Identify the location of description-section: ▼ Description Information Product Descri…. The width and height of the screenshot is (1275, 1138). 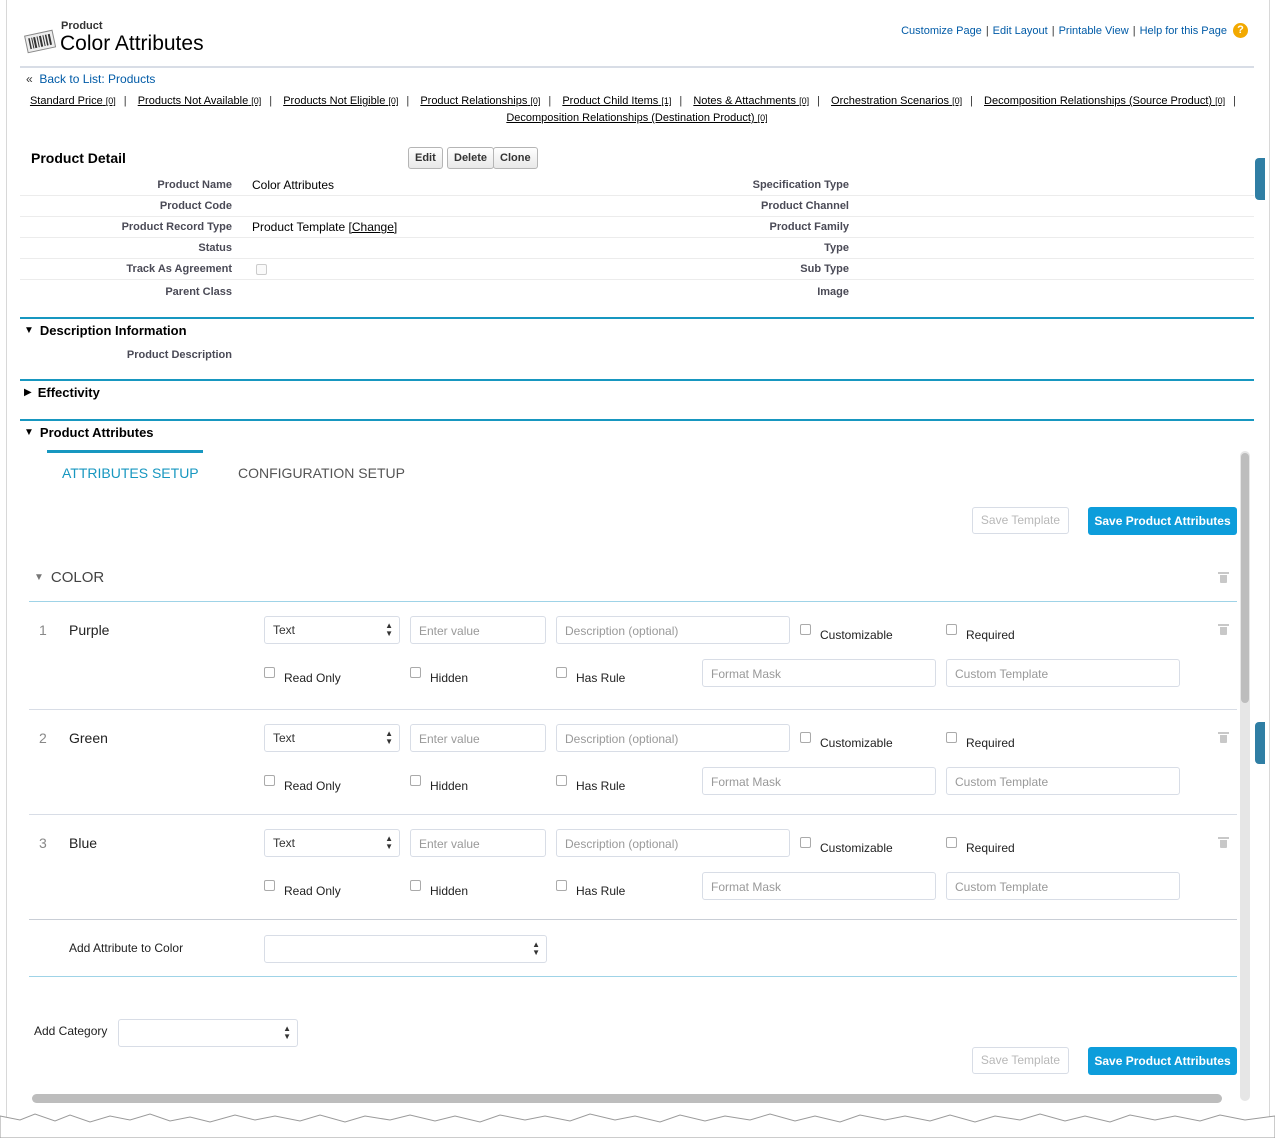
(637, 347).